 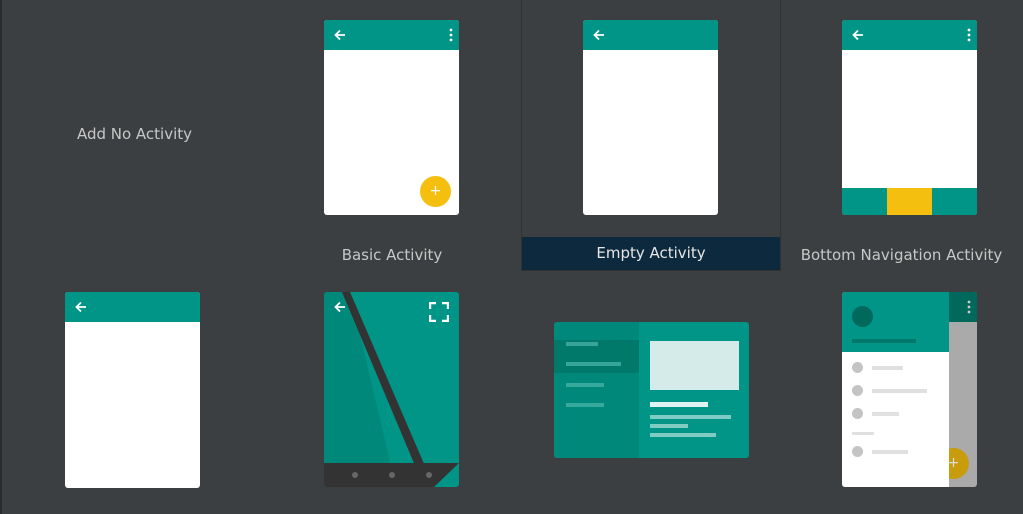 I want to click on template-label: Add No Activity, so click(x=134, y=134).